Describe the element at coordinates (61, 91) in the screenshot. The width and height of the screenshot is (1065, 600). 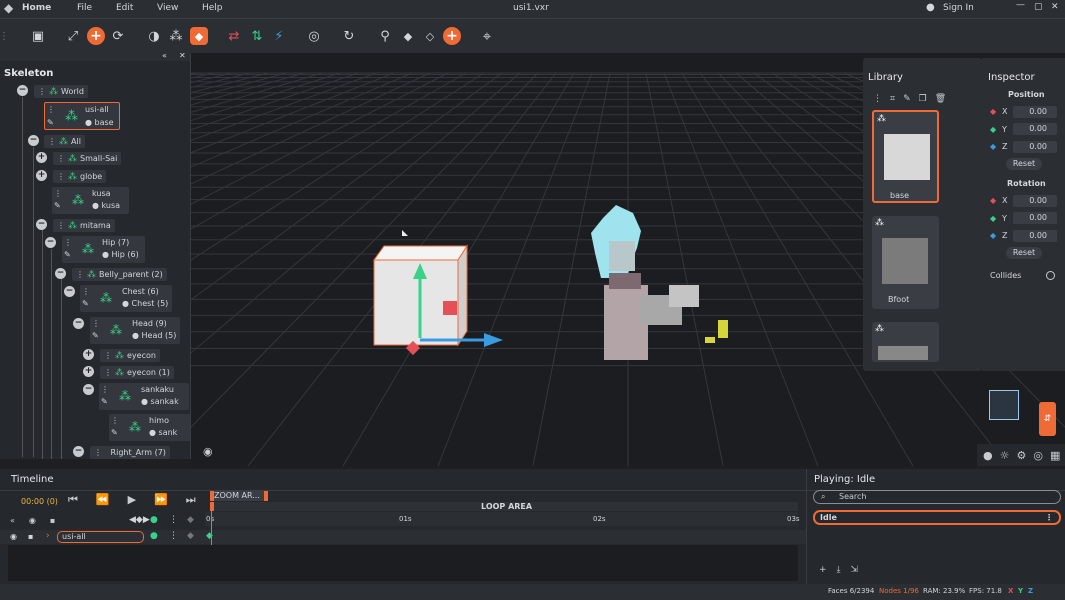
I see `tree-node-world: ⋮ ⁂ World` at that location.